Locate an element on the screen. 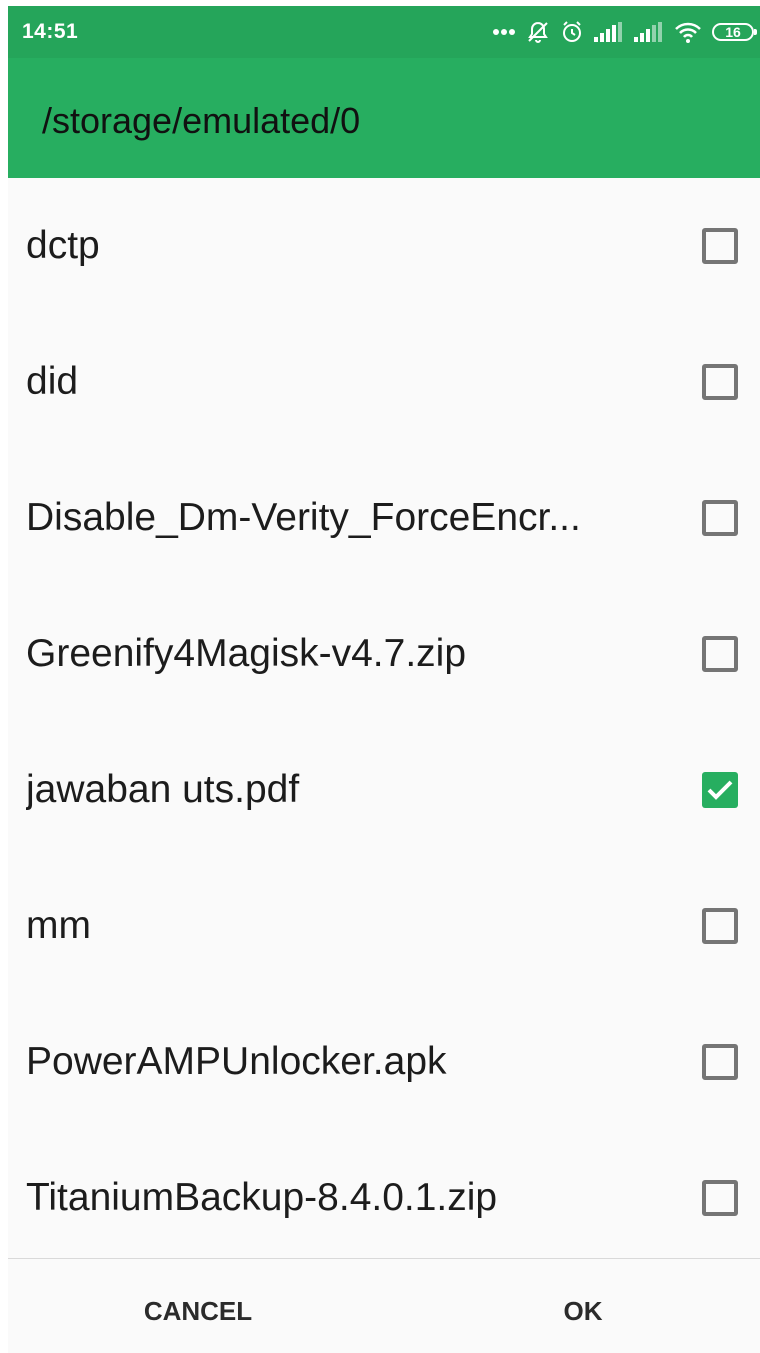 Image resolution: width=760 pixels, height=1353 pixels. status-time: 14:51 is located at coordinates (50, 31).